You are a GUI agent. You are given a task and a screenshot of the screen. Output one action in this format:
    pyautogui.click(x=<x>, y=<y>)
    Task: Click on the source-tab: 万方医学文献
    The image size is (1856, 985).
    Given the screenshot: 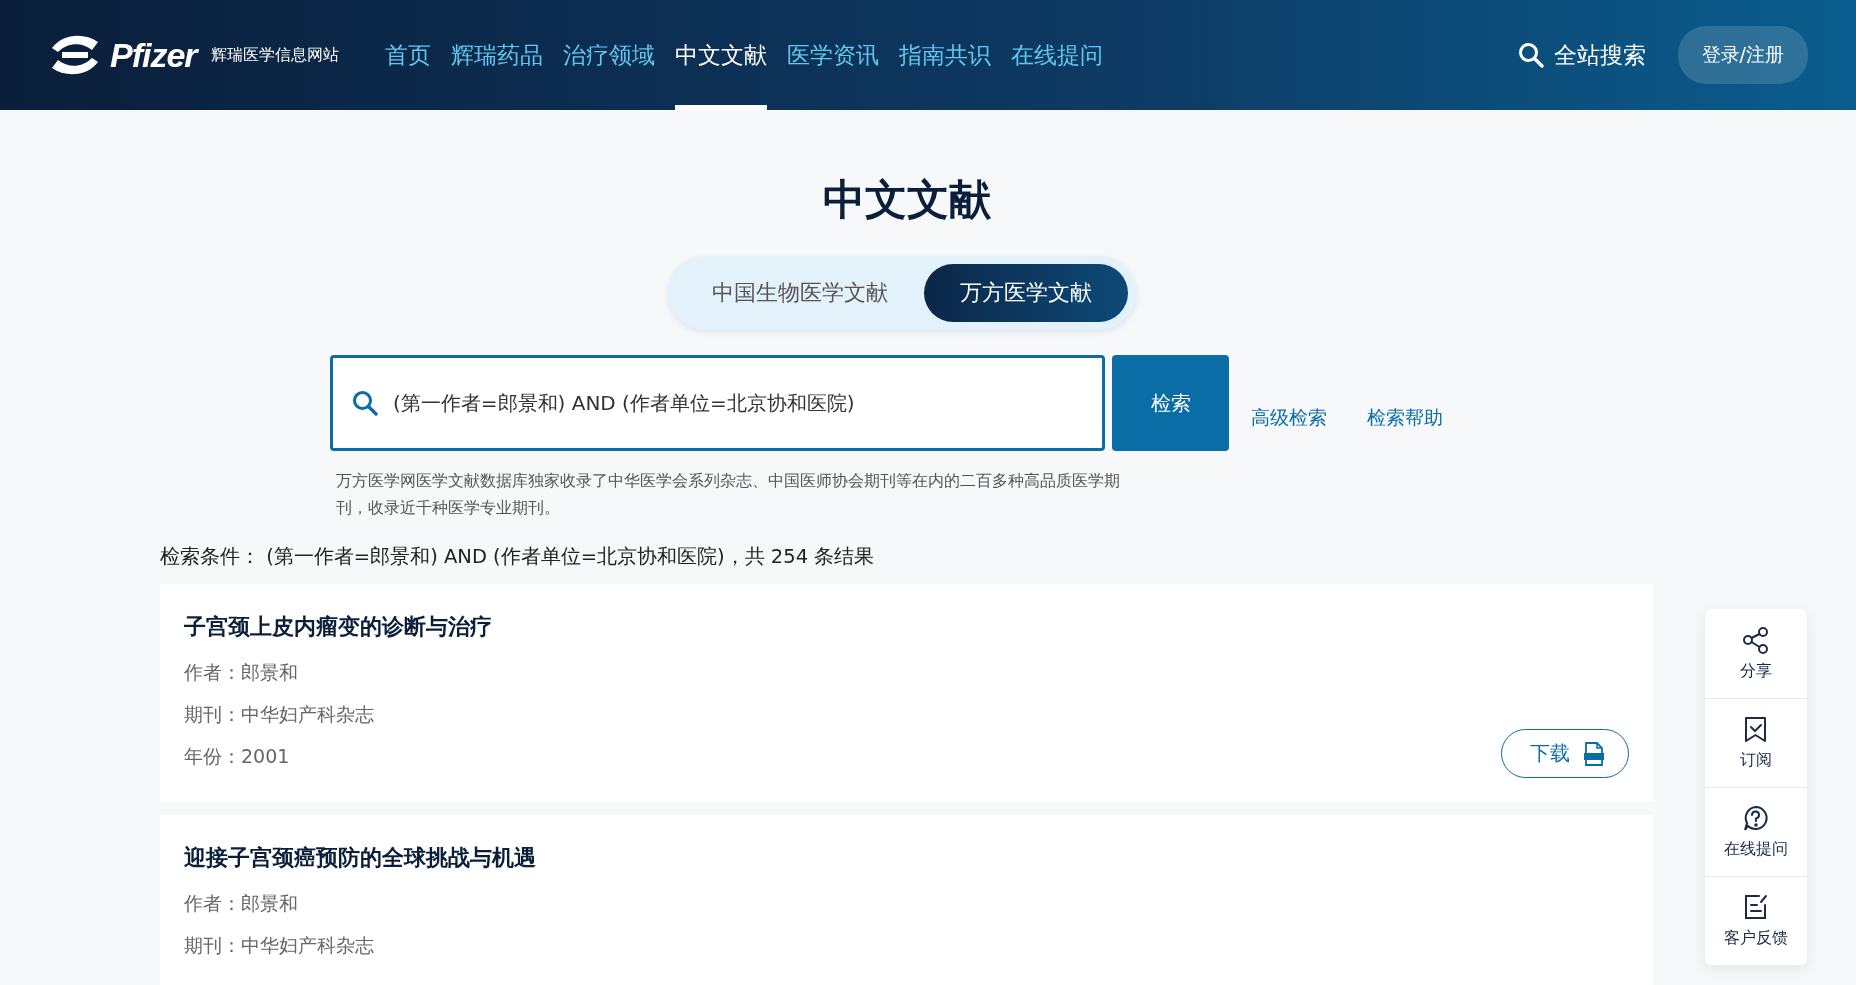 What is the action you would take?
    pyautogui.click(x=1025, y=293)
    